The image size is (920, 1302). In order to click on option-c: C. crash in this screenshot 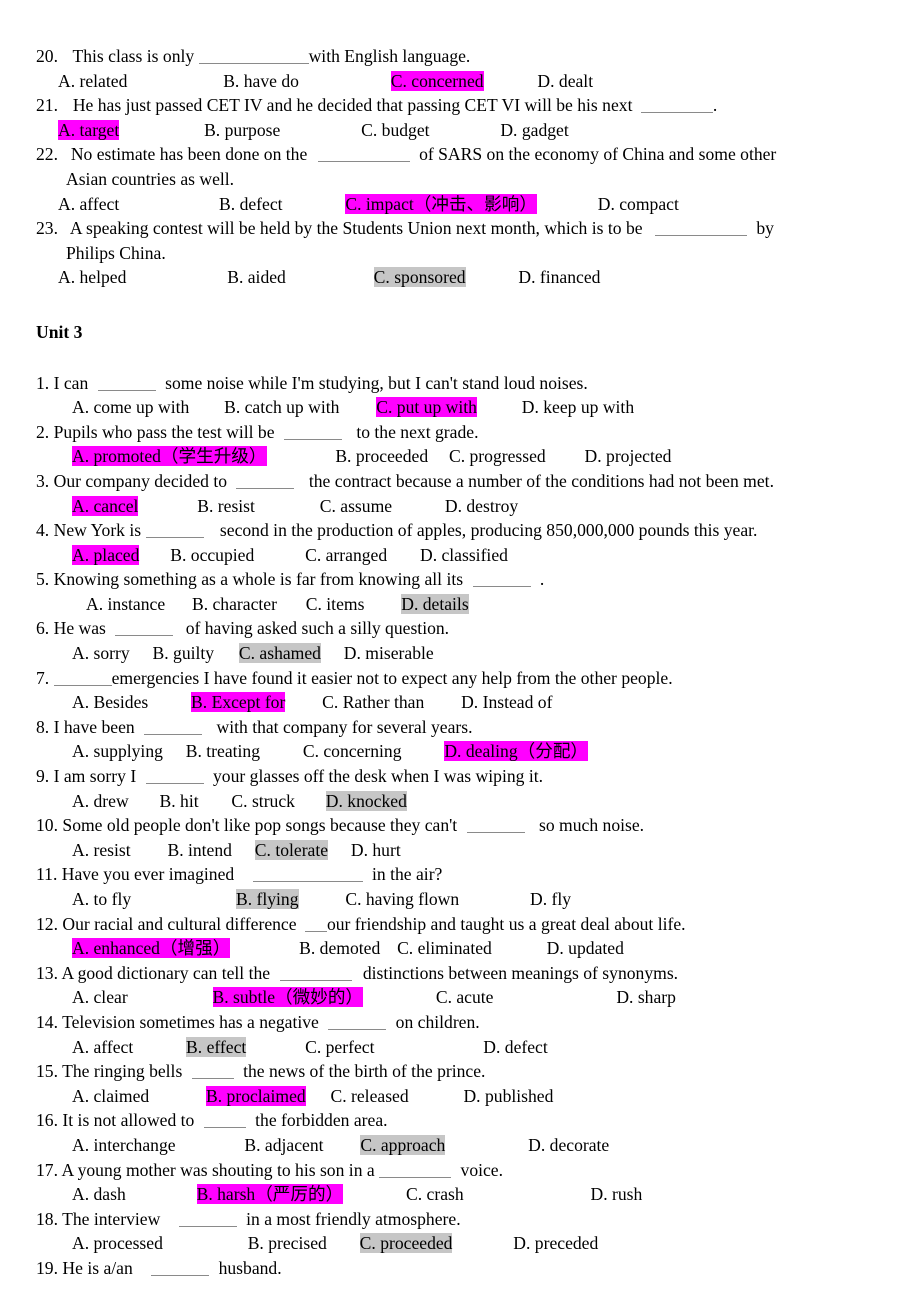, I will do `click(435, 1194)`.